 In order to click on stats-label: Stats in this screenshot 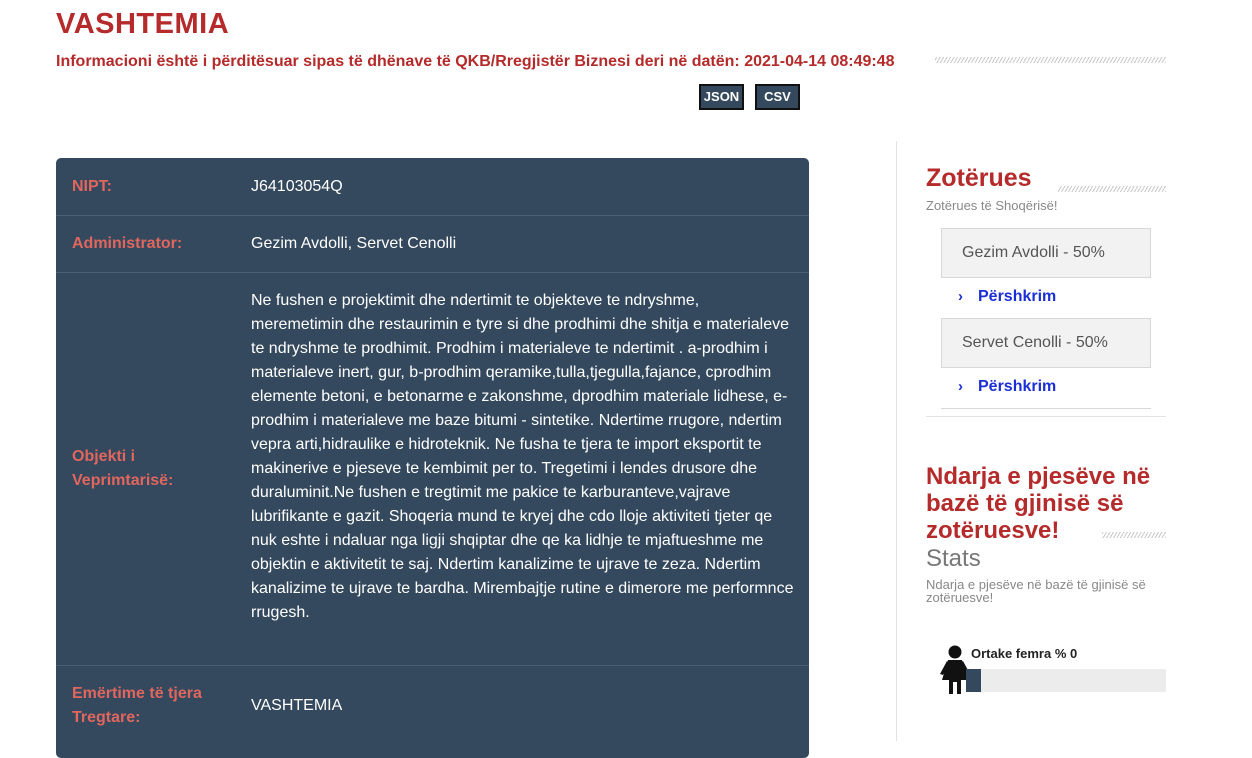, I will do `click(953, 558)`.